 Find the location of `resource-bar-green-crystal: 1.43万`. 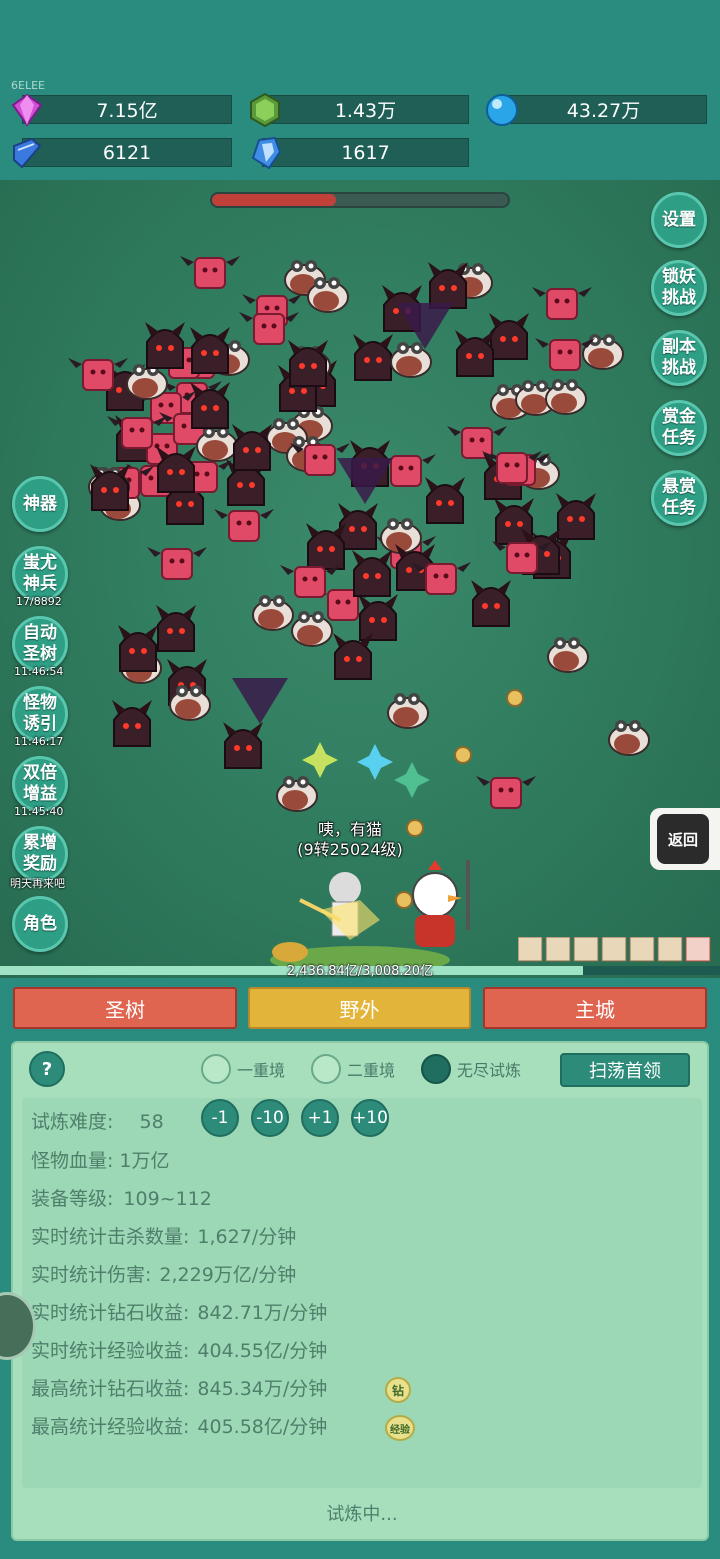

resource-bar-green-crystal: 1.43万 is located at coordinates (365, 109).